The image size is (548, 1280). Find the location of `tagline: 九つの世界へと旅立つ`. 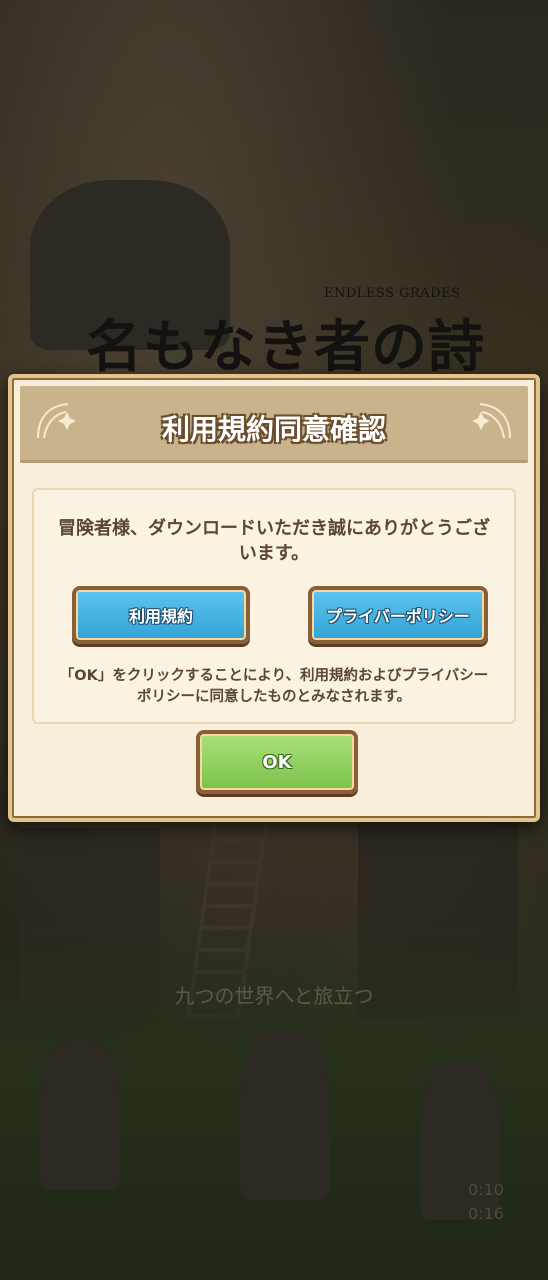

tagline: 九つの世界へと旅立つ is located at coordinates (274, 996).